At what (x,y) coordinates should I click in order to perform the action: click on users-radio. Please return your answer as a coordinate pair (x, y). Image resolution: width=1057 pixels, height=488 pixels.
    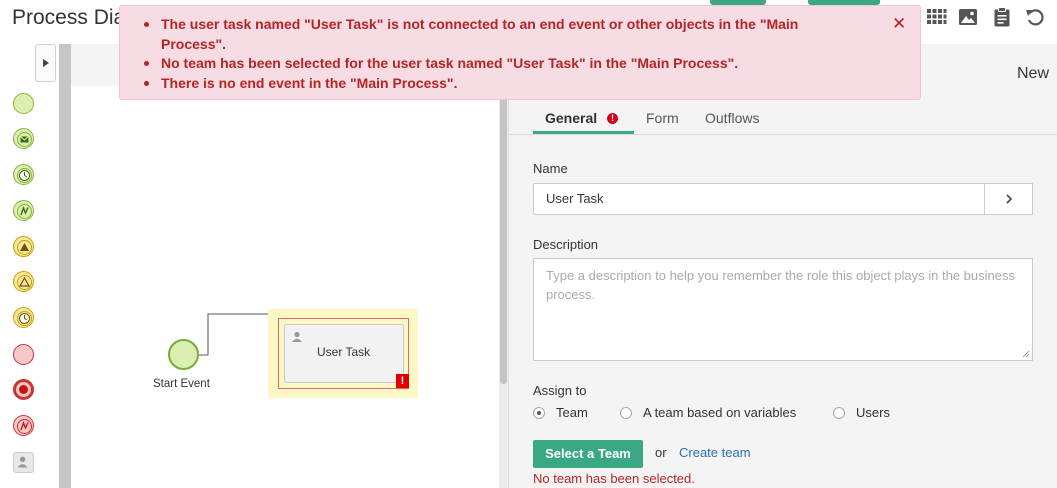
    Looking at the image, I should click on (839, 413).